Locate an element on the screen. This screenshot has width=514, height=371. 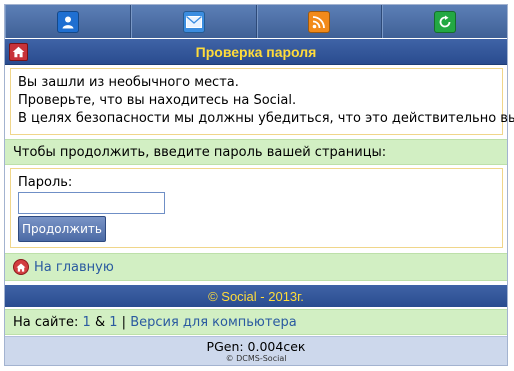
online-label: На сайте: is located at coordinates (46, 322).